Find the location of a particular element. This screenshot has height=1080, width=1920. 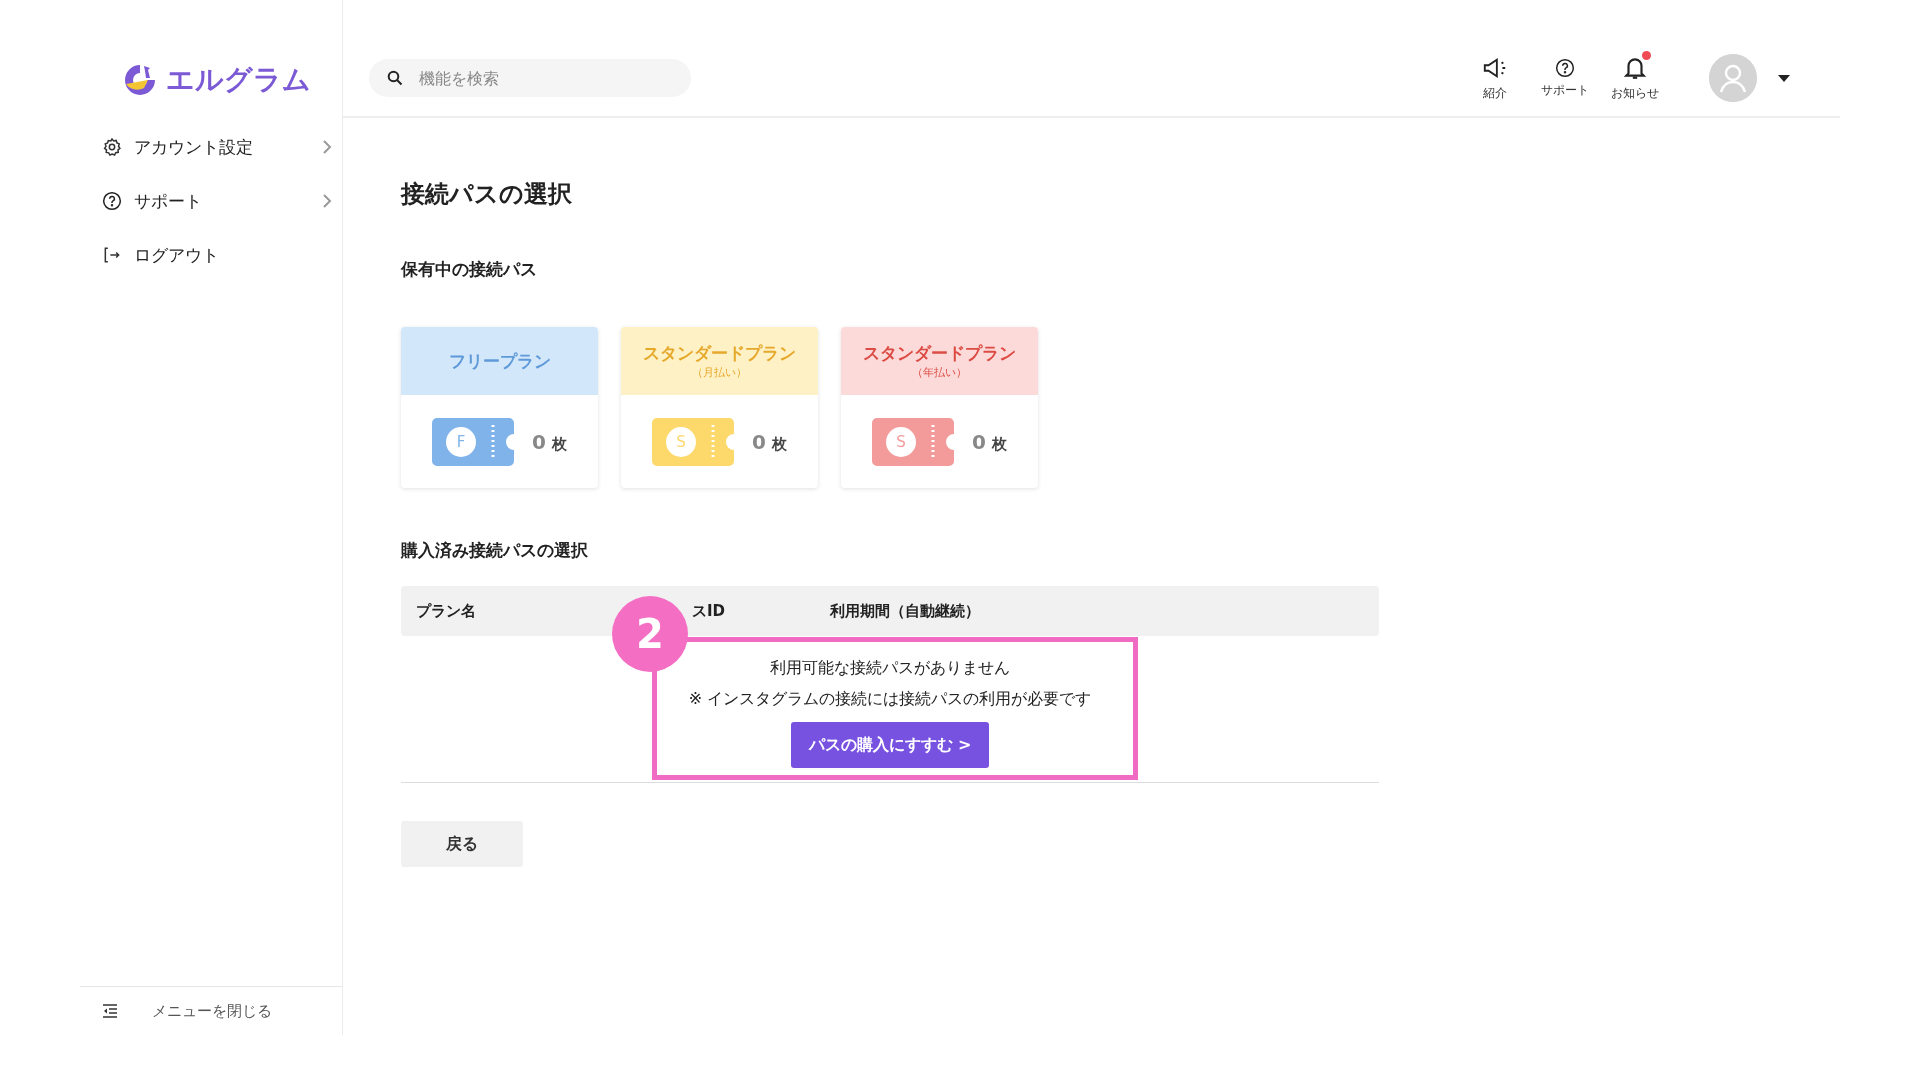

step-badge: 2 is located at coordinates (650, 634).